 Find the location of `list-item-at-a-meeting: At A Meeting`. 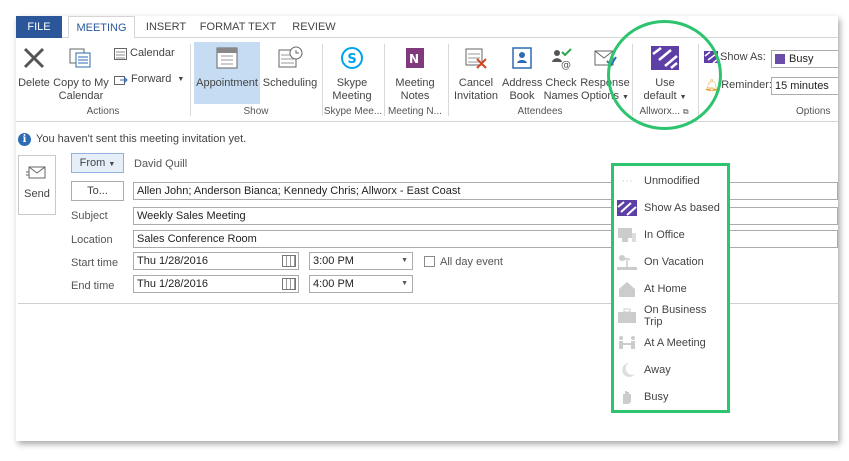

list-item-at-a-meeting: At A Meeting is located at coordinates (672, 343).